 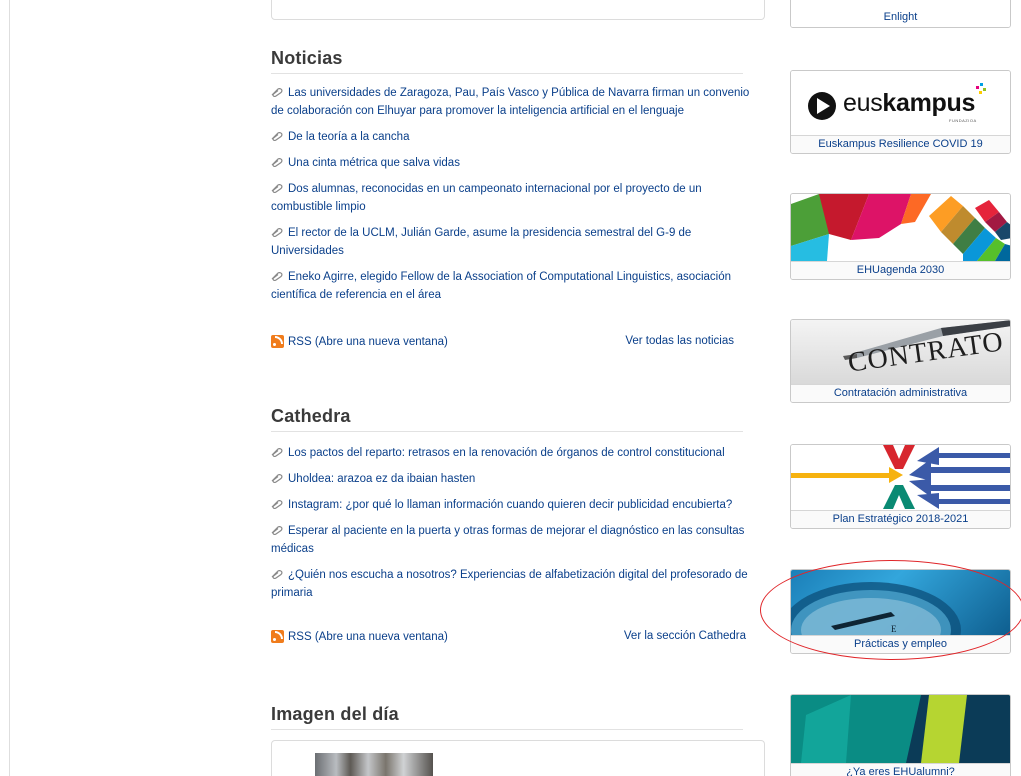 I want to click on banner-euskampus-caption: Euskampus Resilience COVID 19, so click(x=900, y=144).